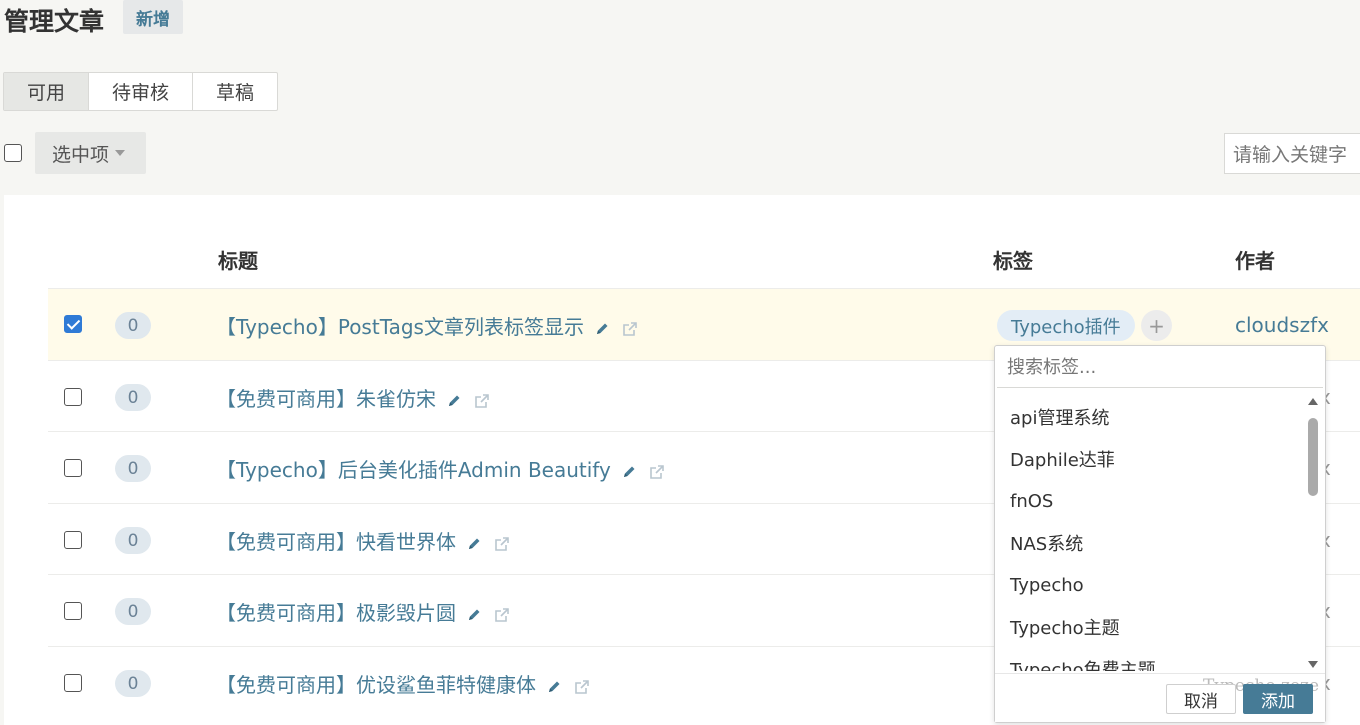  I want to click on scroll-thumb, so click(1313, 457).